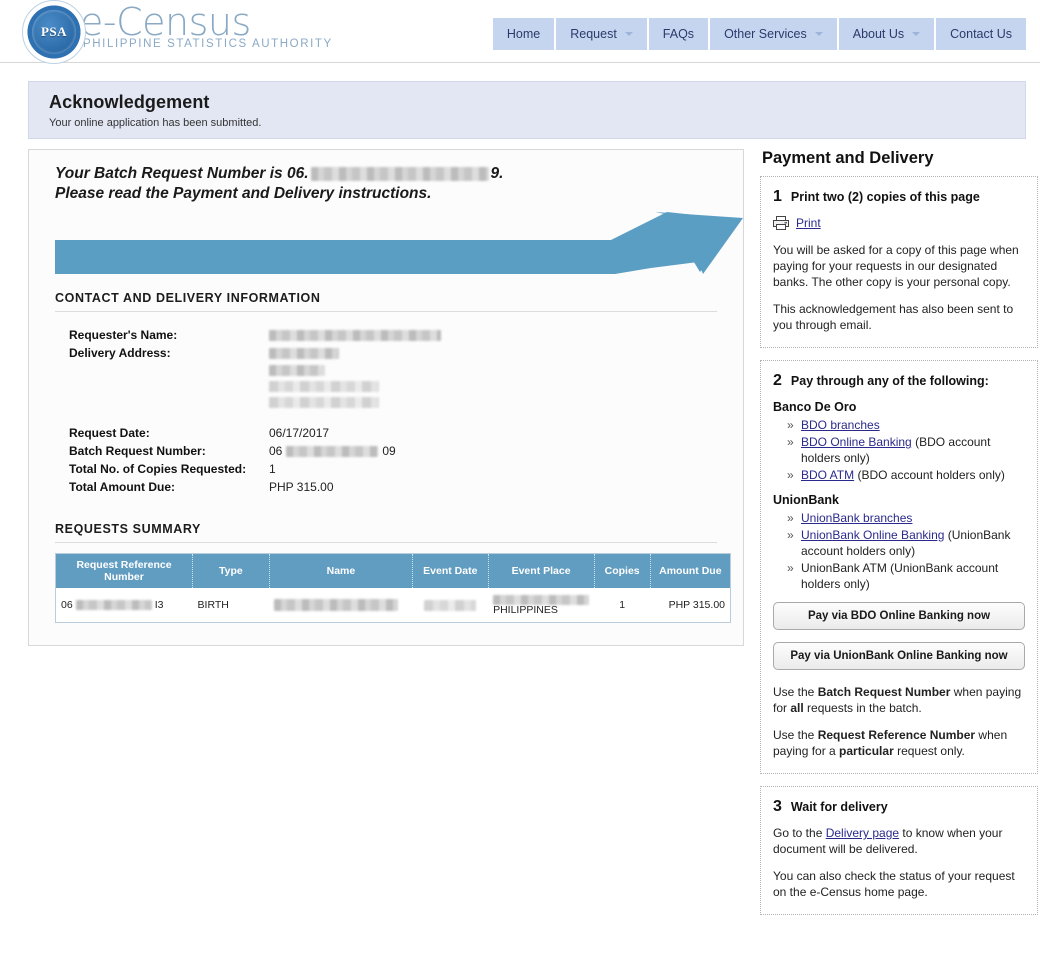 The image size is (1040, 980). Describe the element at coordinates (206, 25) in the screenshot. I see `brand-text: e-Census PHILIPPINE STATISTICS AUTHORITY` at that location.